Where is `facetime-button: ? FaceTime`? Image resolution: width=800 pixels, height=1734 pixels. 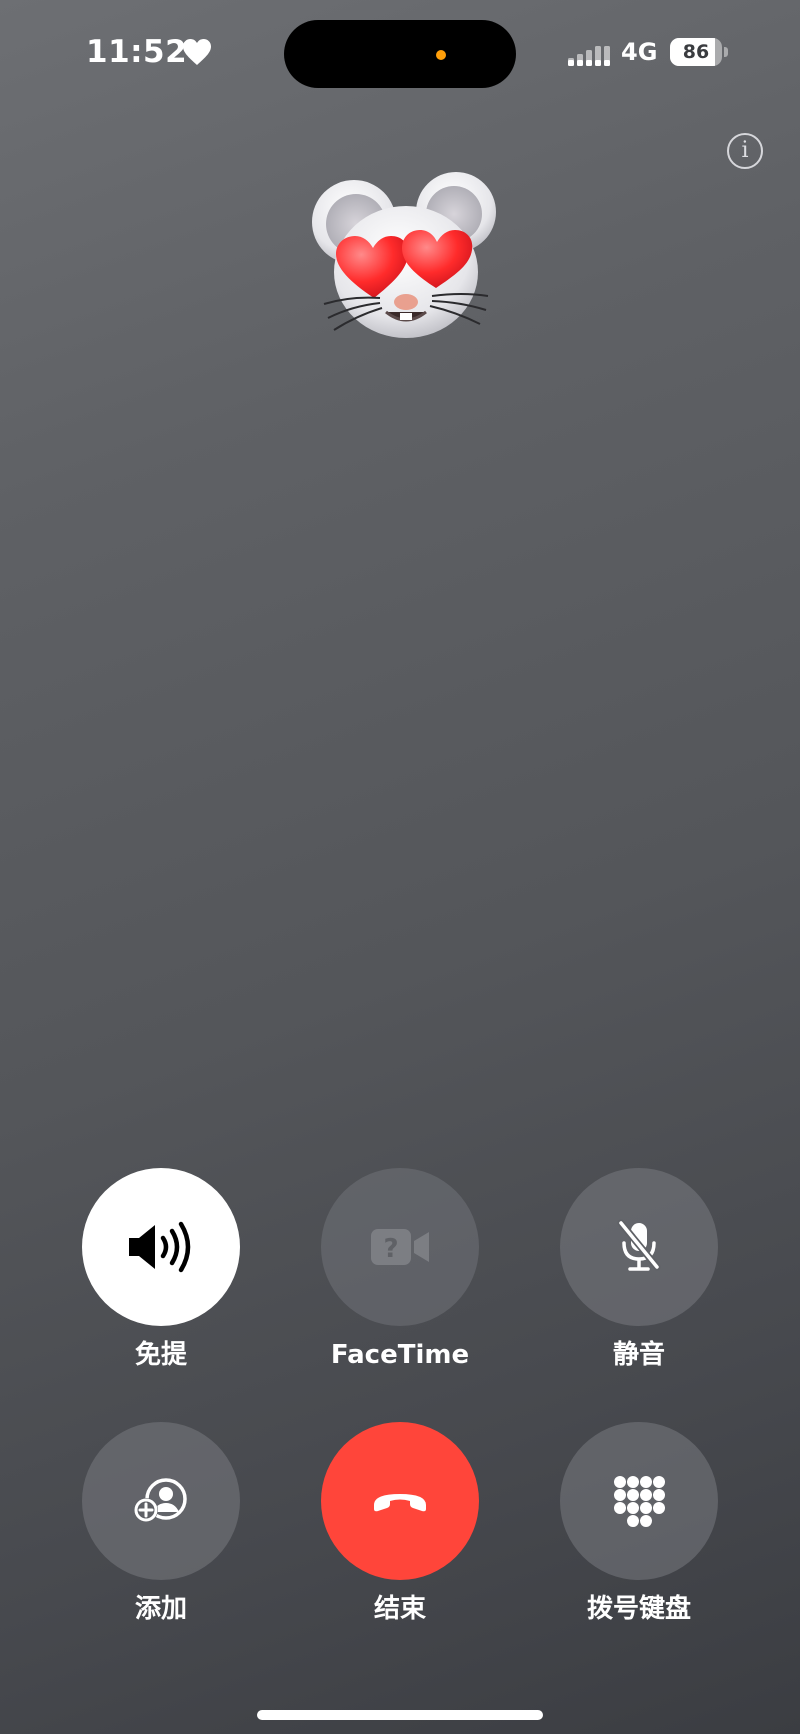
facetime-button: ? FaceTime is located at coordinates (400, 1270).